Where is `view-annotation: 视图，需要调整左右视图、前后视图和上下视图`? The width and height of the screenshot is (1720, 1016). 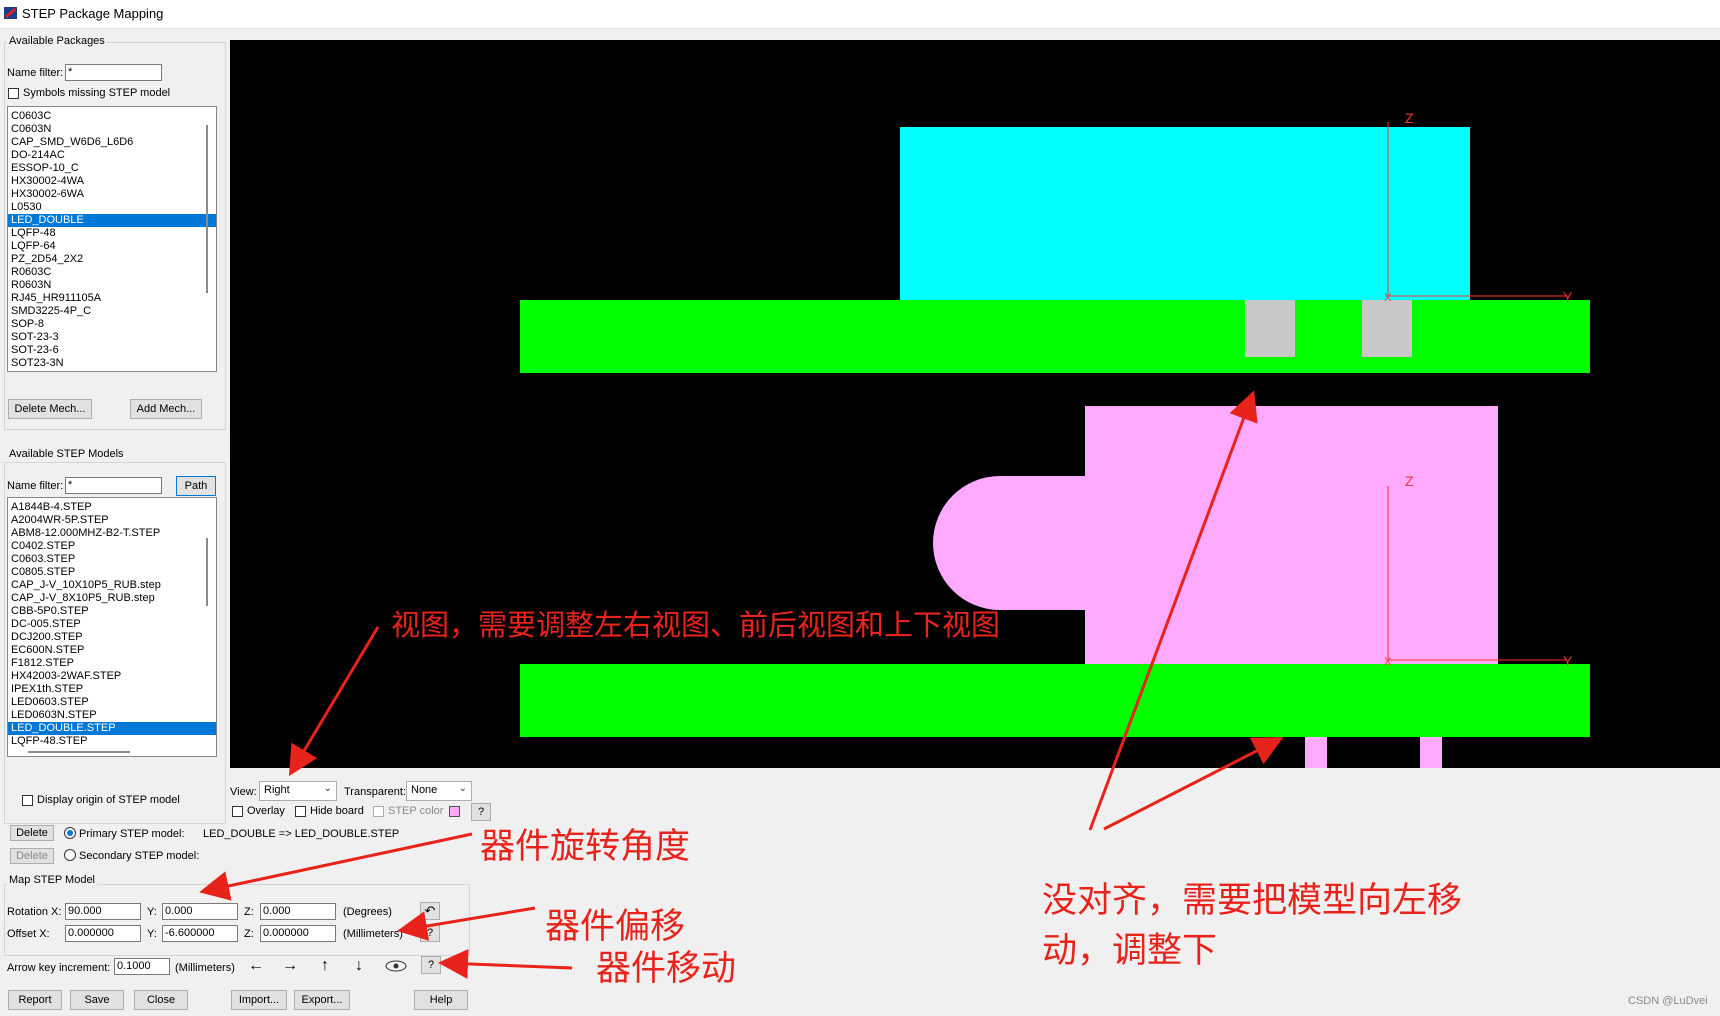 view-annotation: 视图，需要调整左右视图、前后视图和上下视图 is located at coordinates (696, 625).